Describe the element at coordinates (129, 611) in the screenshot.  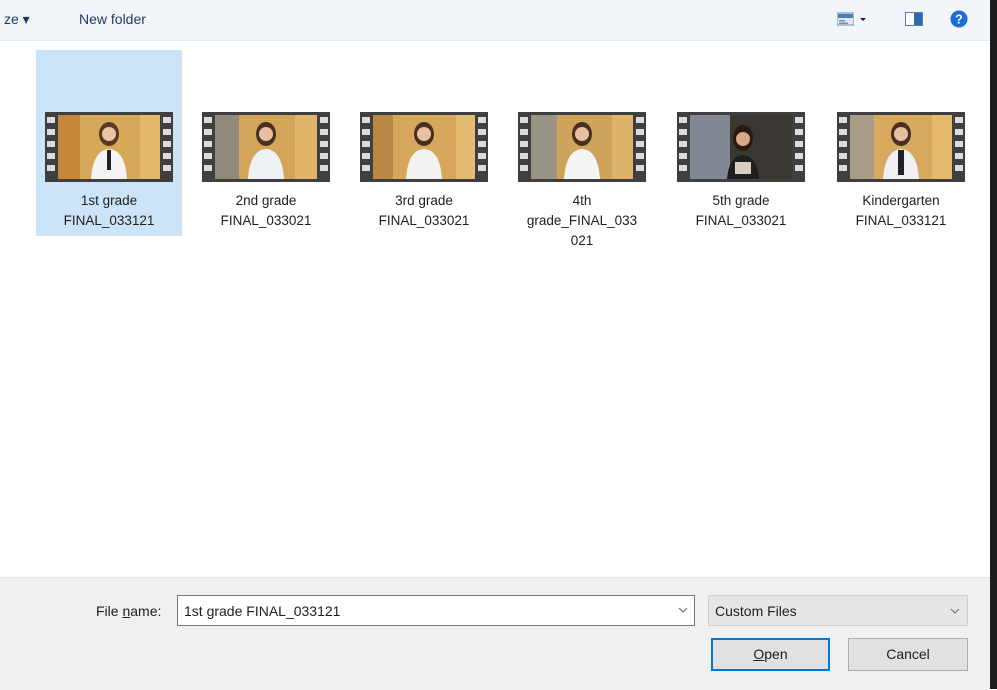
I see `file-name-label-text: File name:` at that location.